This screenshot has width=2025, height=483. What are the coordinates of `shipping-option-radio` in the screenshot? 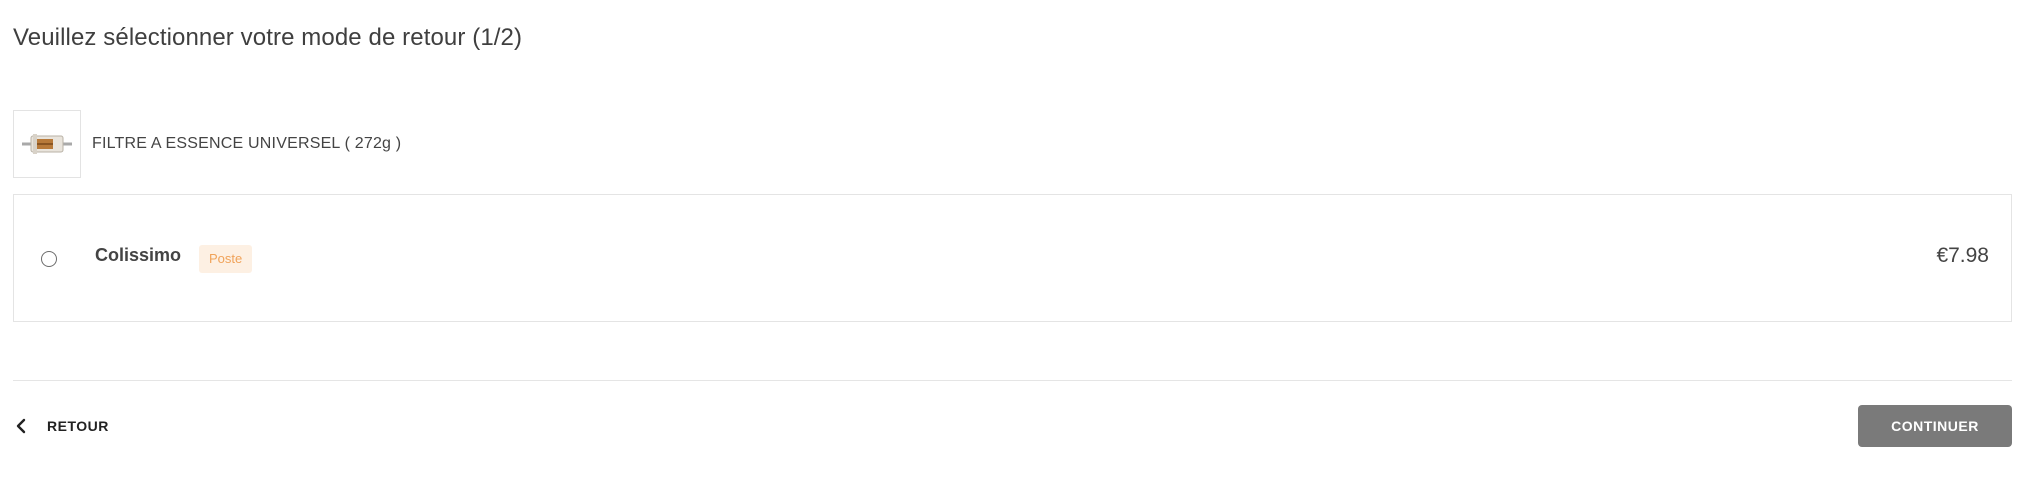 It's located at (49, 259).